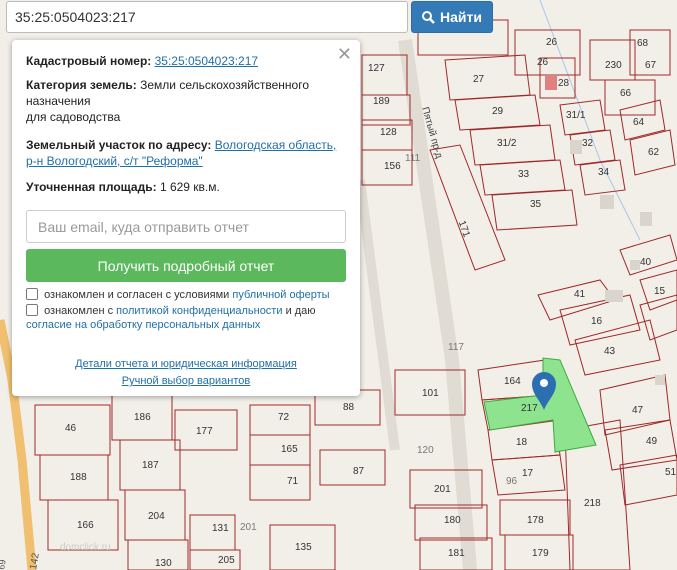 This screenshot has width=677, height=570. What do you see at coordinates (156, 516) in the screenshot?
I see `parcel-label: 204` at bounding box center [156, 516].